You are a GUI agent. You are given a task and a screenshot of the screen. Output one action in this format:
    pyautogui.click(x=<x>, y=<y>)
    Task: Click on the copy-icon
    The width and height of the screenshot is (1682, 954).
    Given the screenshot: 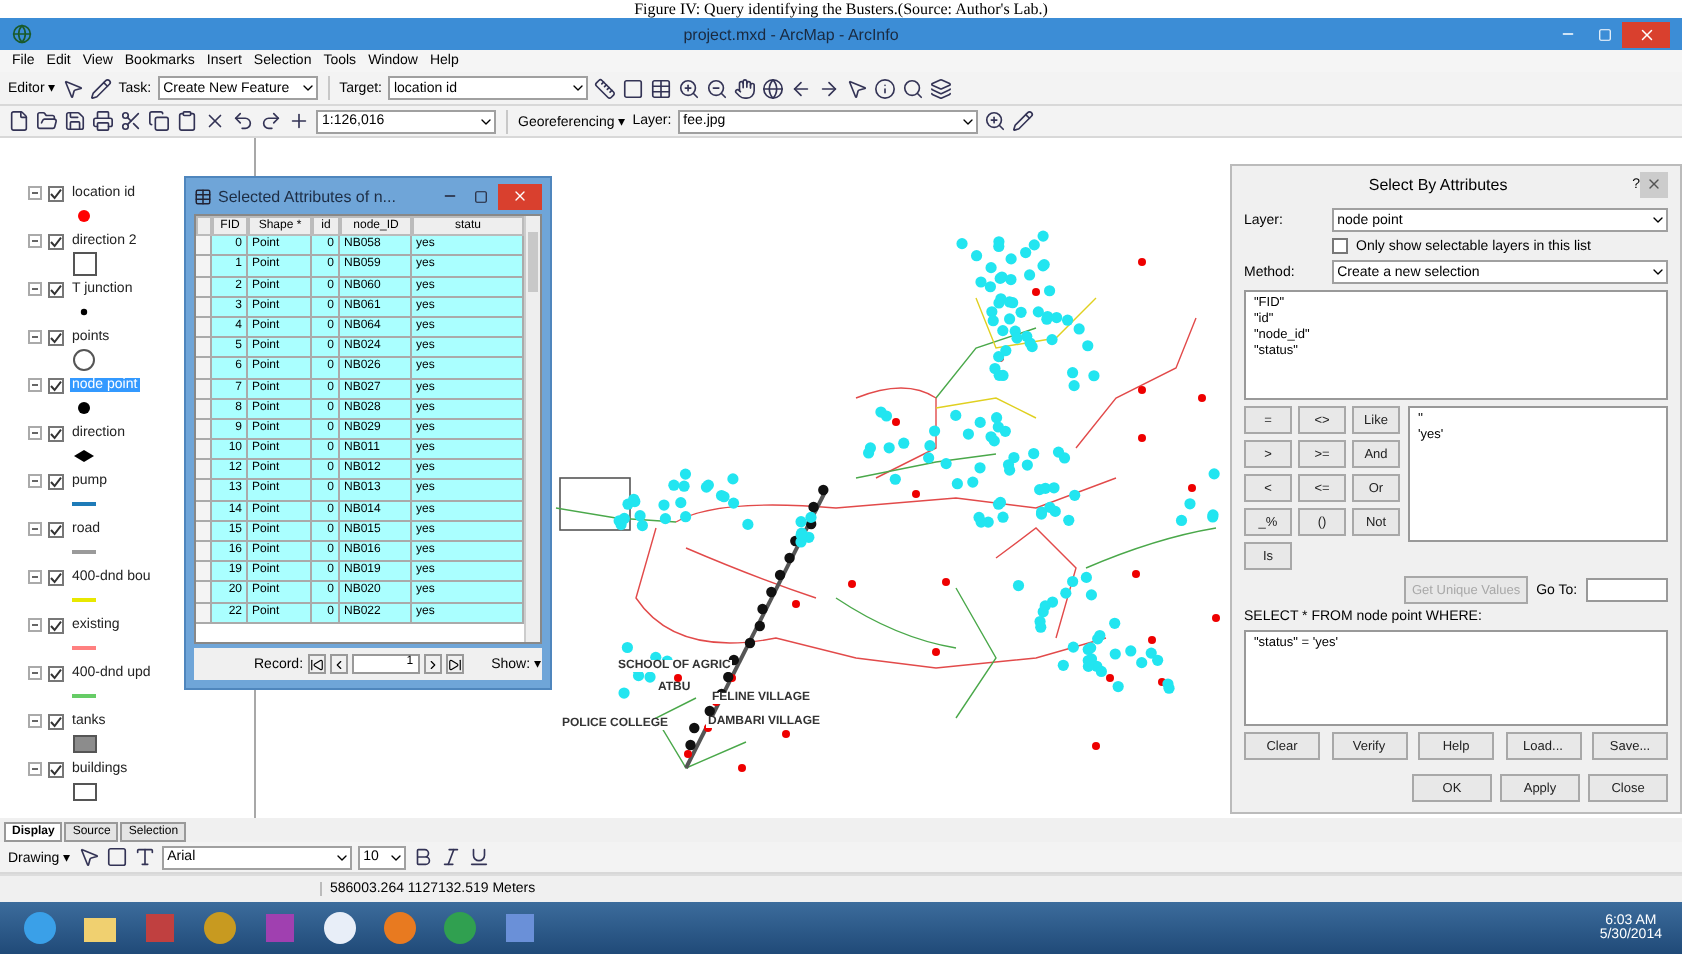 What is the action you would take?
    pyautogui.click(x=159, y=121)
    